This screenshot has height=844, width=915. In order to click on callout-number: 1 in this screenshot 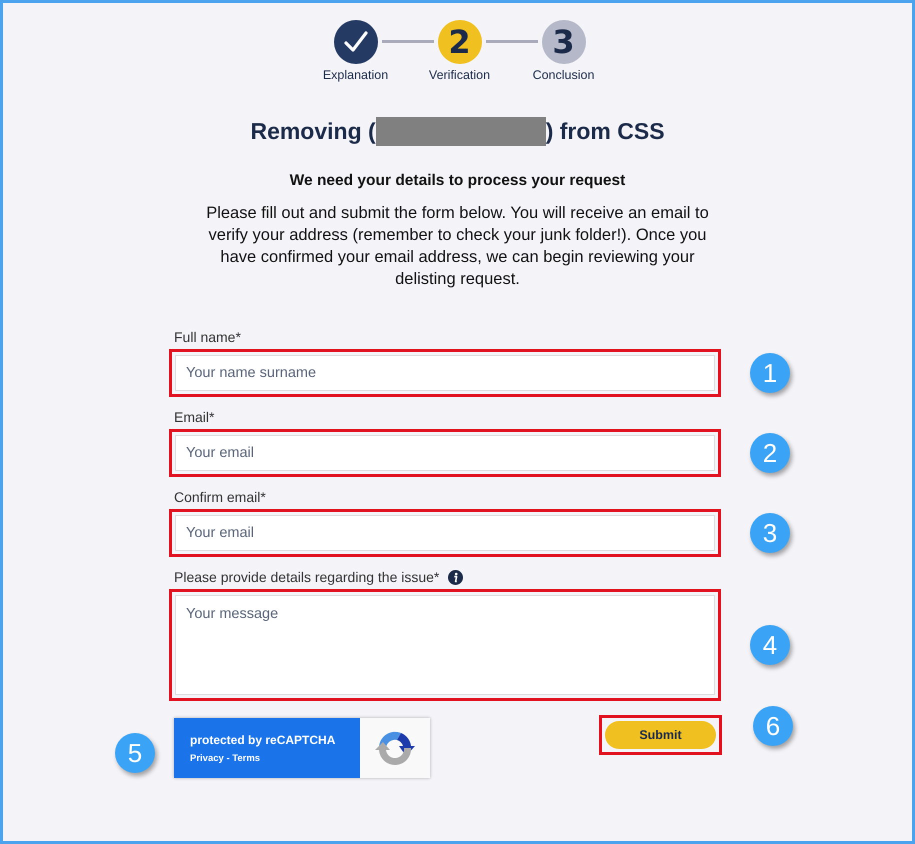, I will do `click(770, 373)`.